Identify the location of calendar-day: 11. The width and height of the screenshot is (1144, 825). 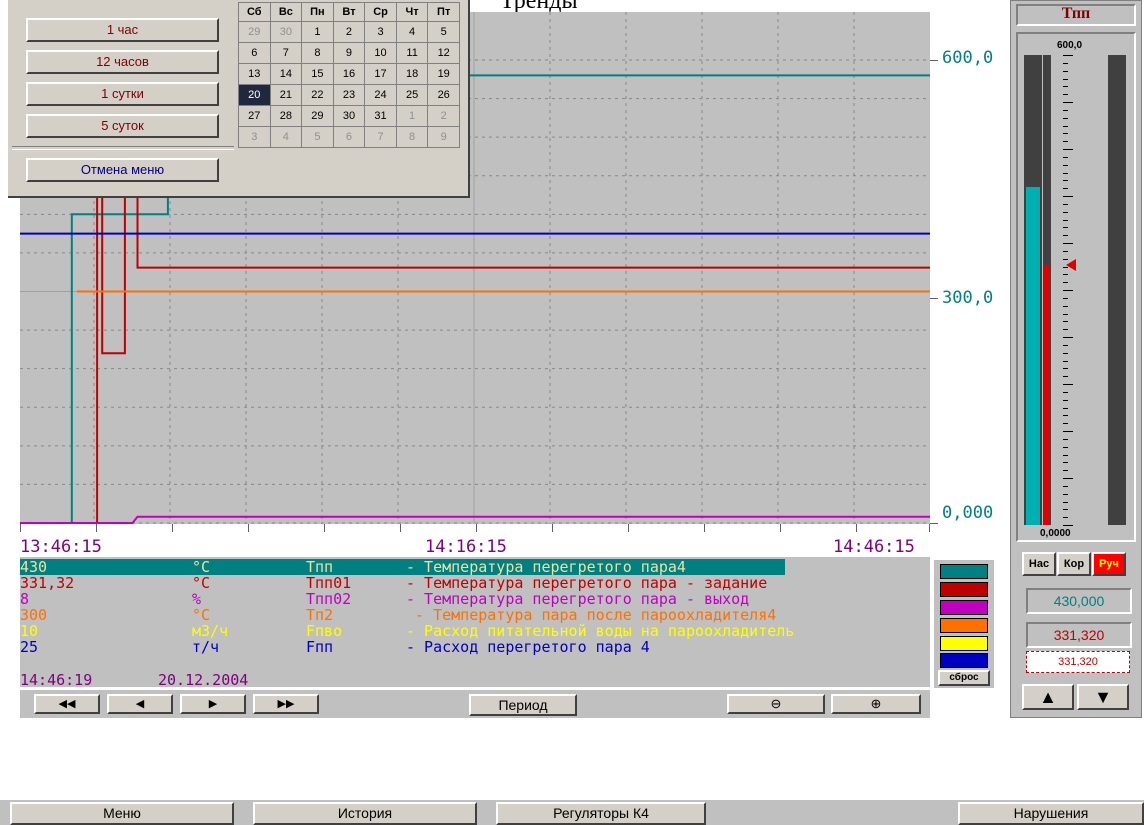
(412, 53).